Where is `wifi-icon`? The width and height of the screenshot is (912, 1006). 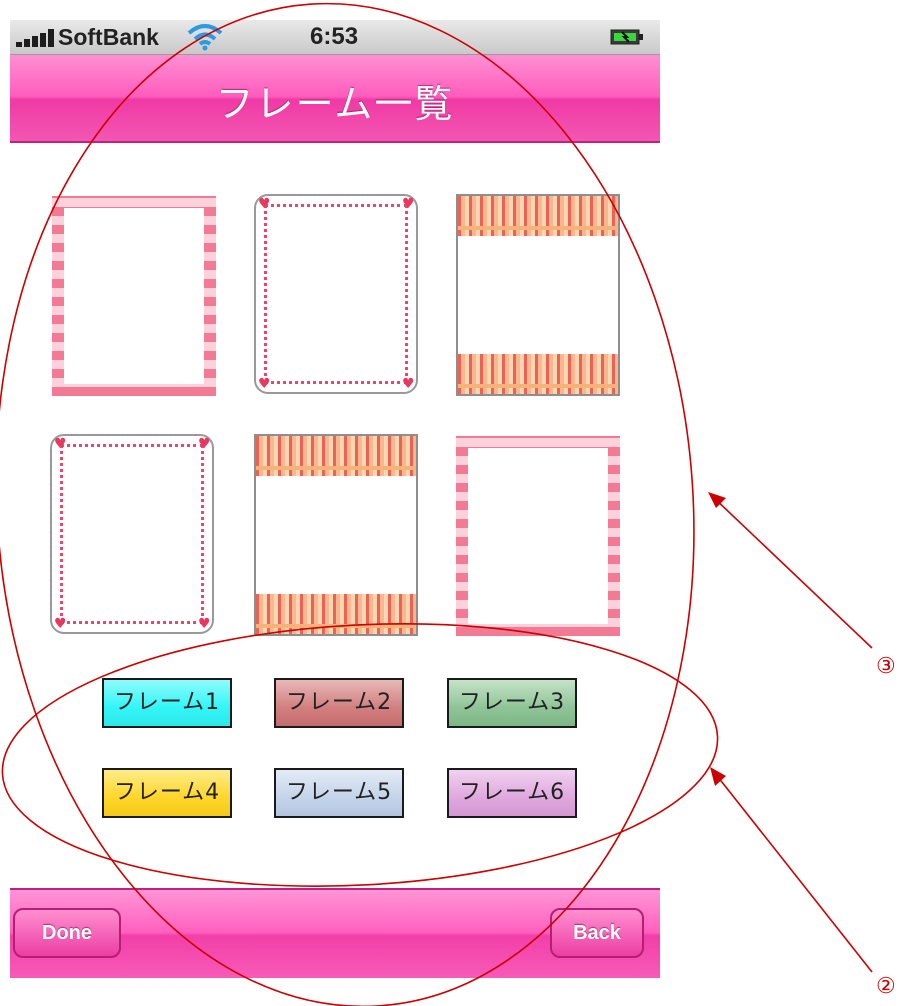 wifi-icon is located at coordinates (205, 37).